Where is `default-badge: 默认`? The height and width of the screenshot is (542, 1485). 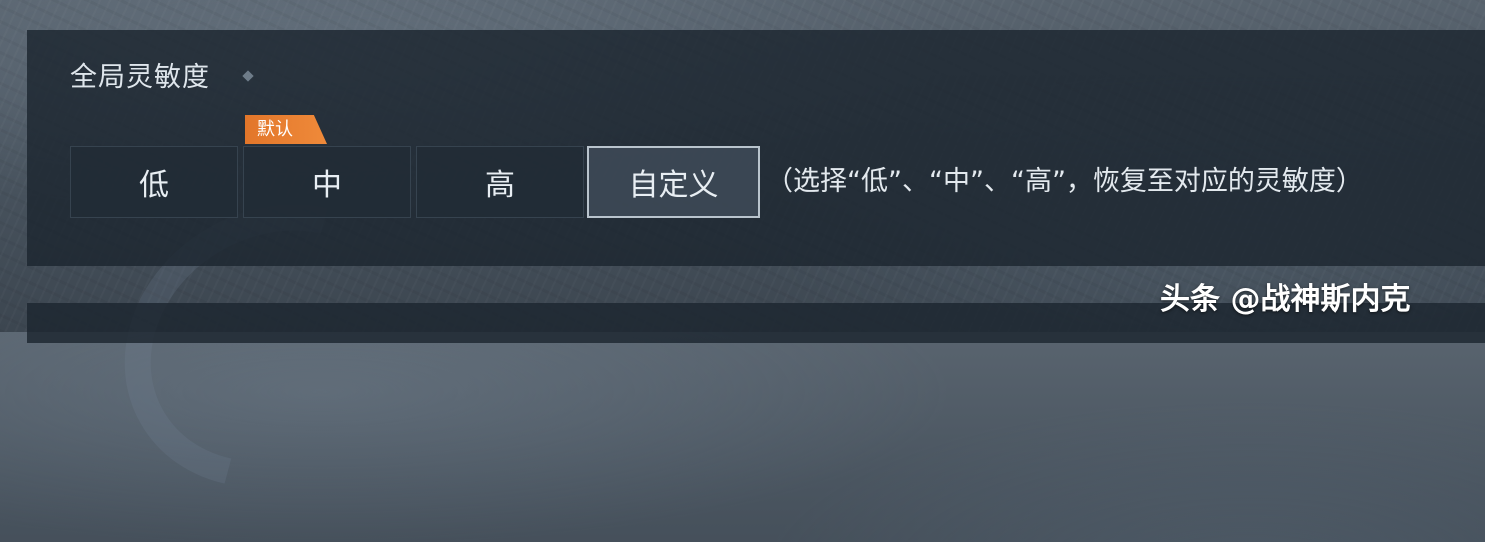
default-badge: 默认 is located at coordinates (286, 129).